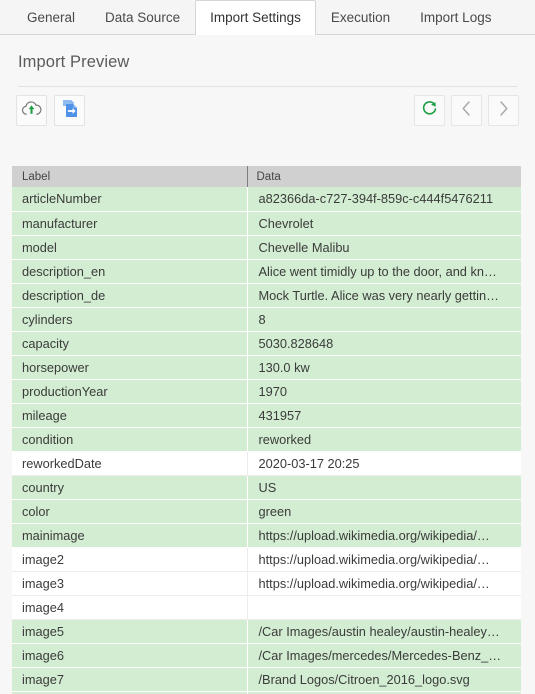 This screenshot has height=694, width=535. I want to click on duplicate-button, so click(69, 110).